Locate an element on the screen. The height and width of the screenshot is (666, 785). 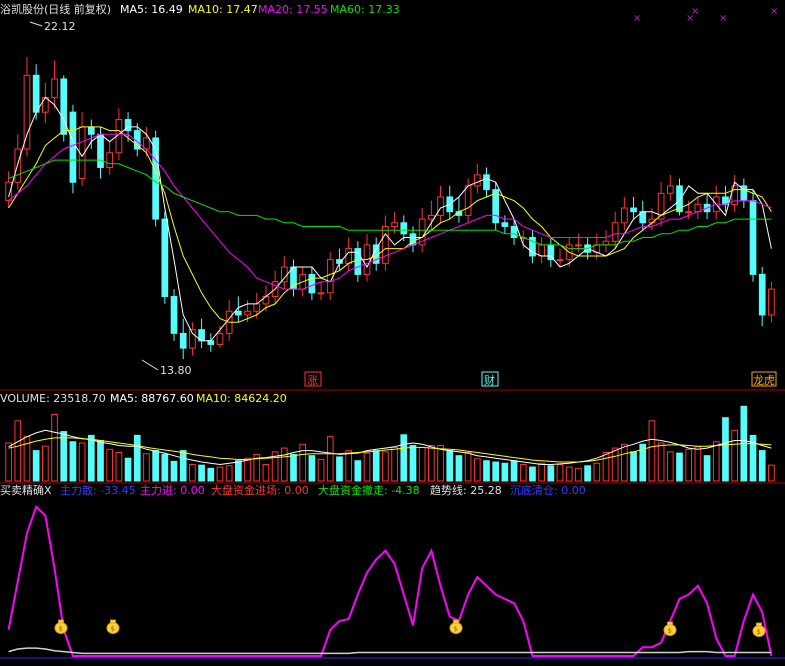
tag-longhu: 龙虎 is located at coordinates (764, 380).